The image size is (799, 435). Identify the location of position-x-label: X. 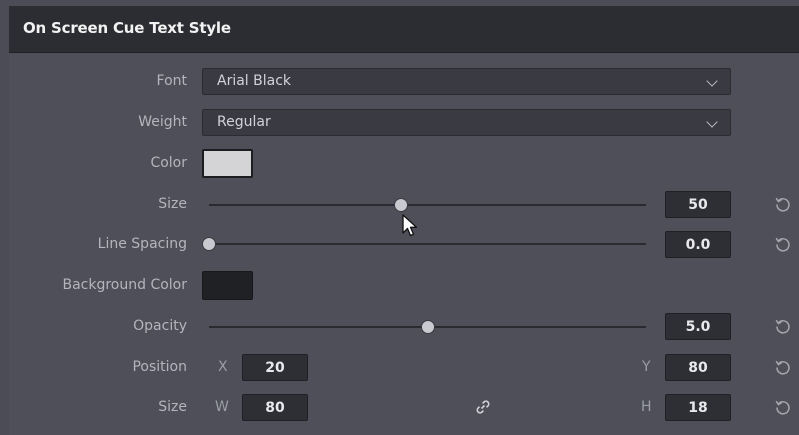
(223, 367).